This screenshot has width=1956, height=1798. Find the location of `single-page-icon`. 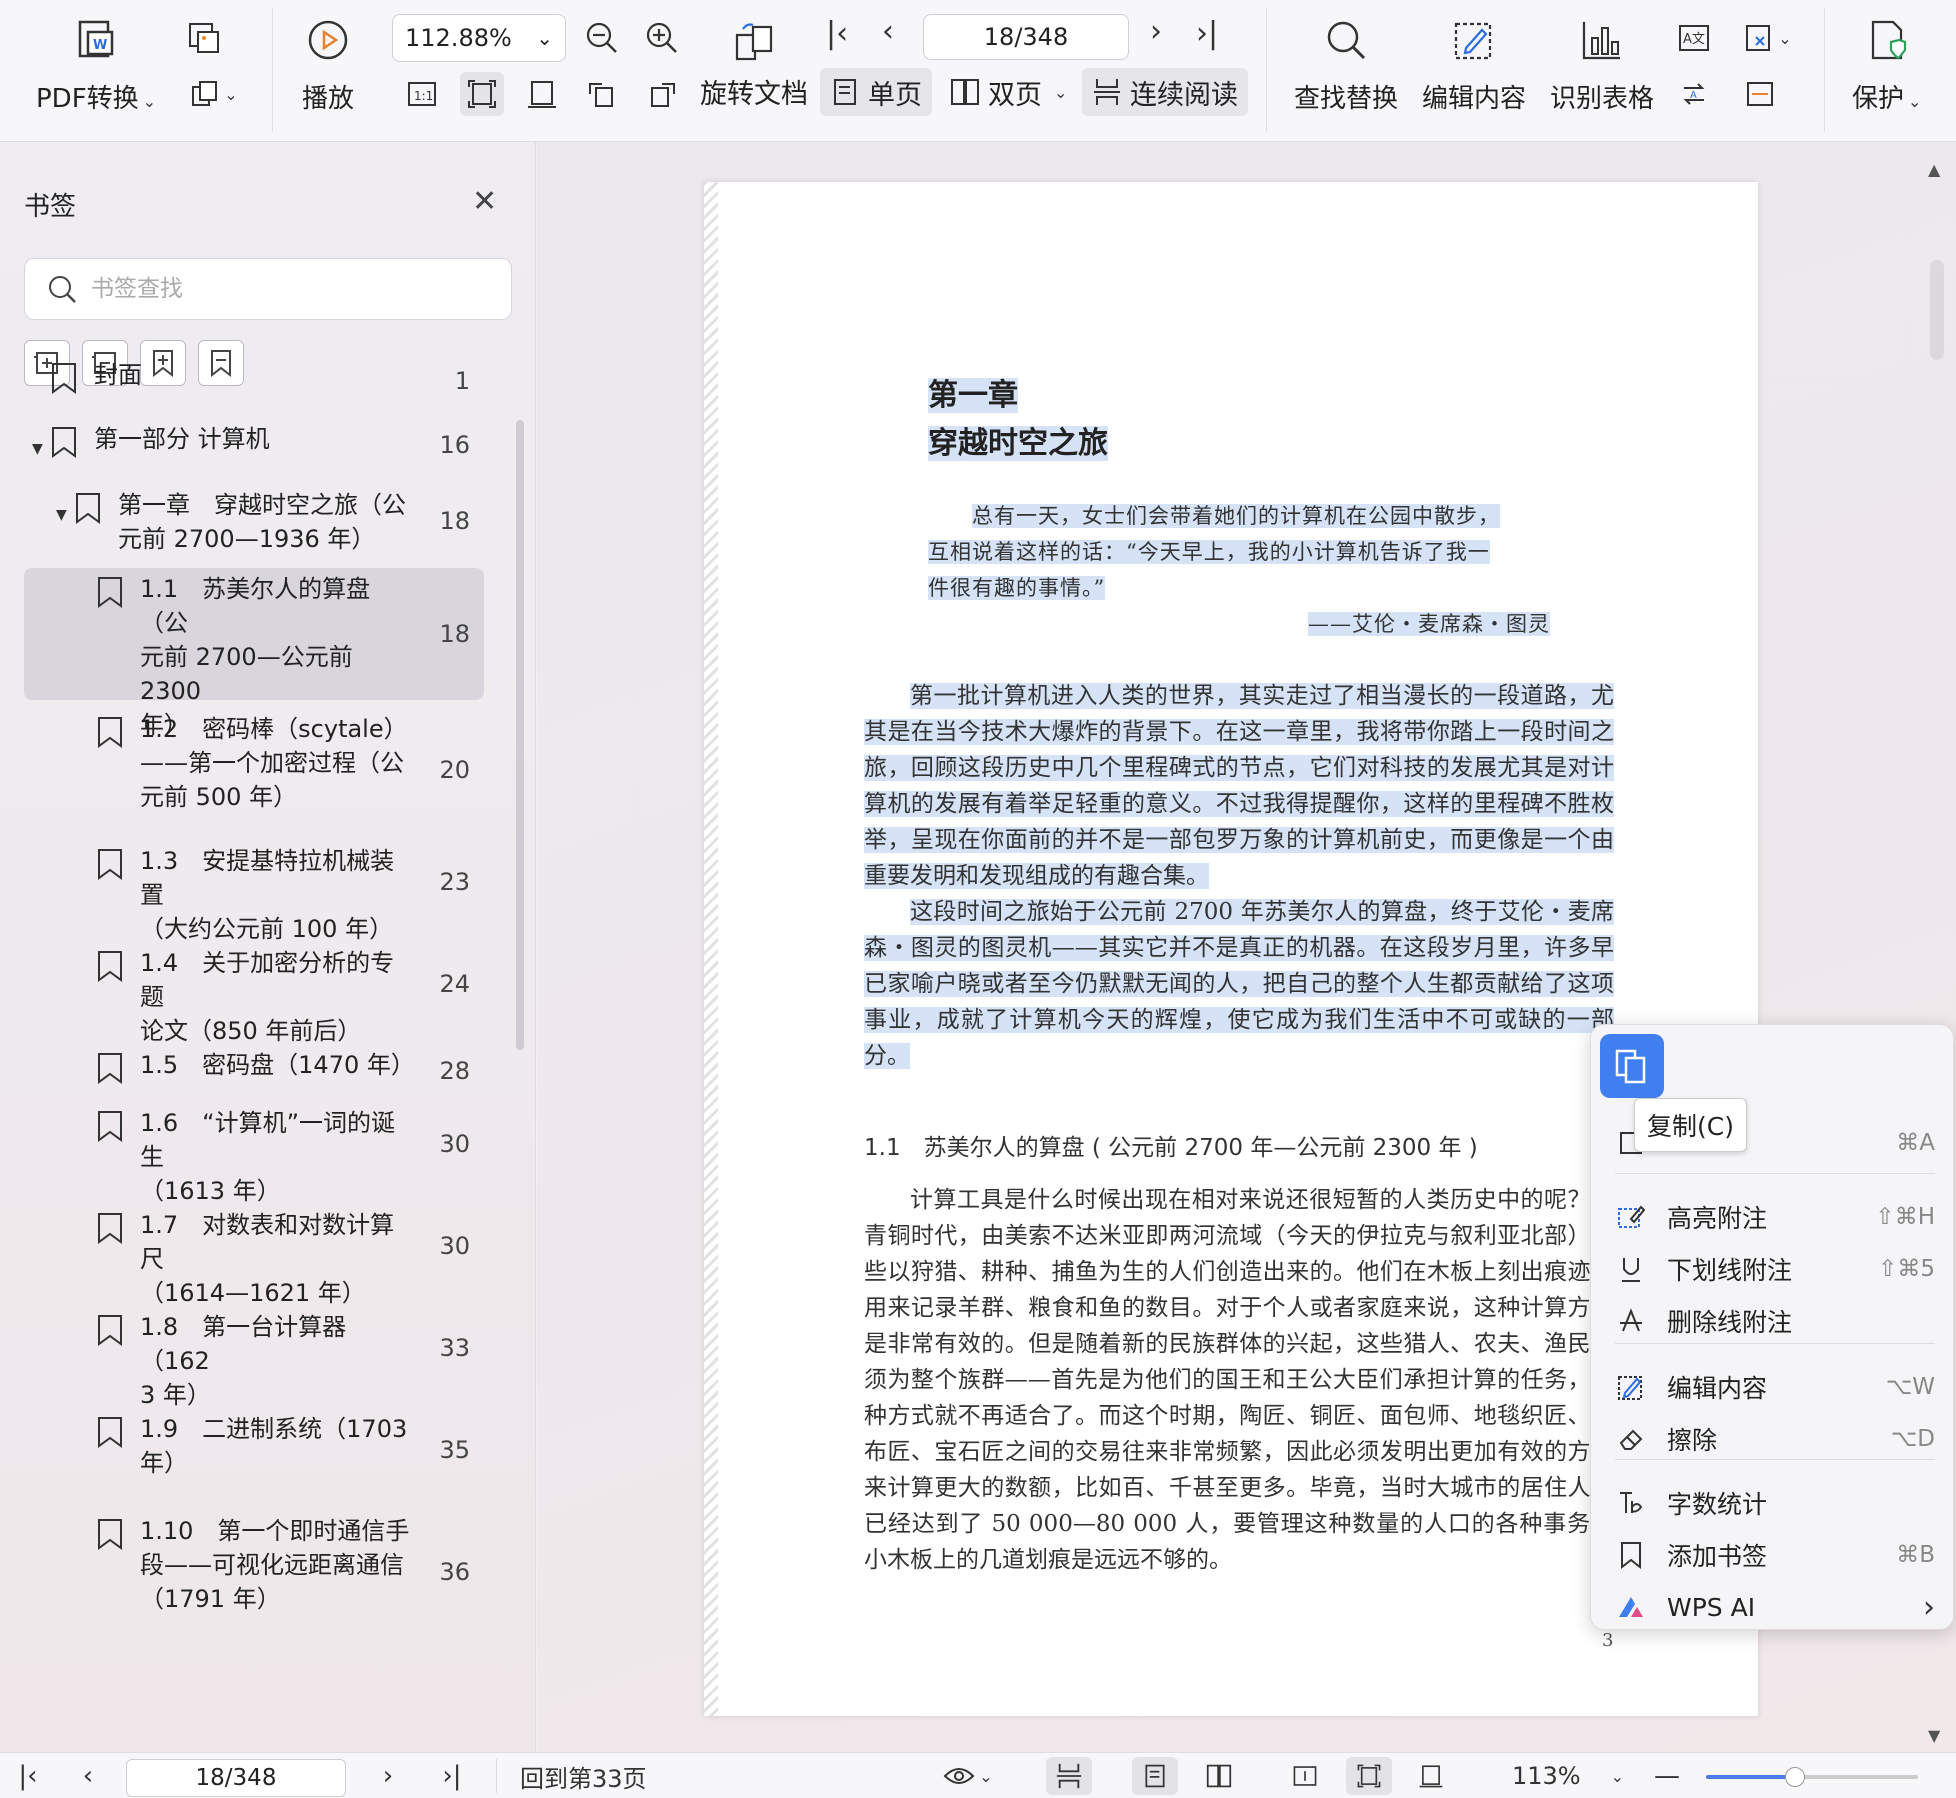

single-page-icon is located at coordinates (1155, 1776).